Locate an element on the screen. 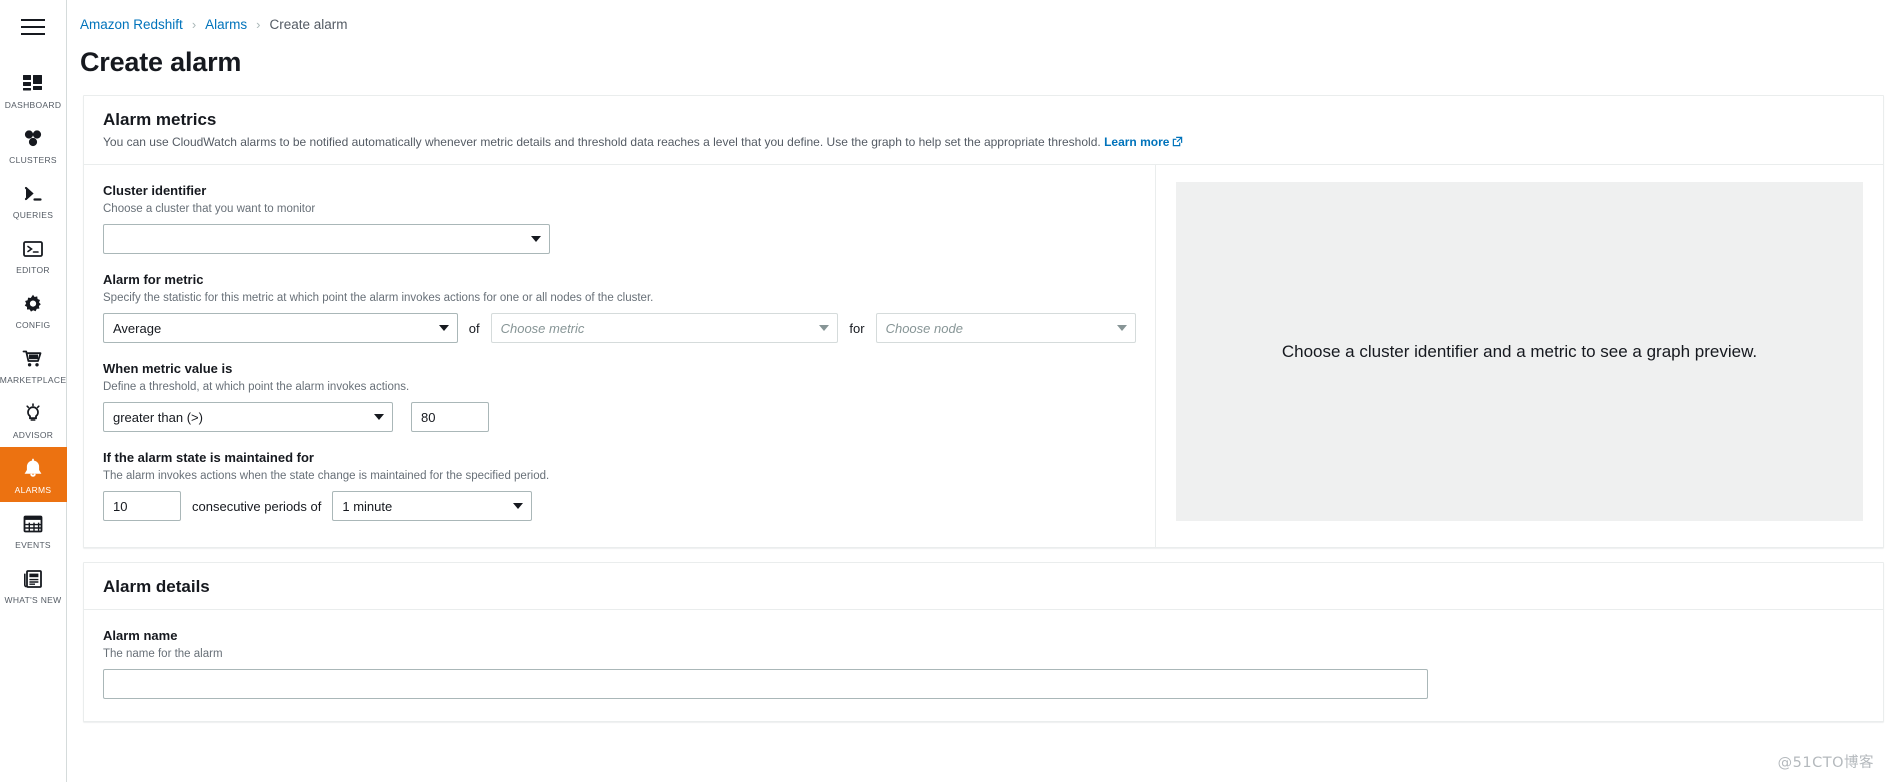 This screenshot has height=782, width=1900. alarm-name-field: Alarm name The name for the alarm is located at coordinates (983, 663).